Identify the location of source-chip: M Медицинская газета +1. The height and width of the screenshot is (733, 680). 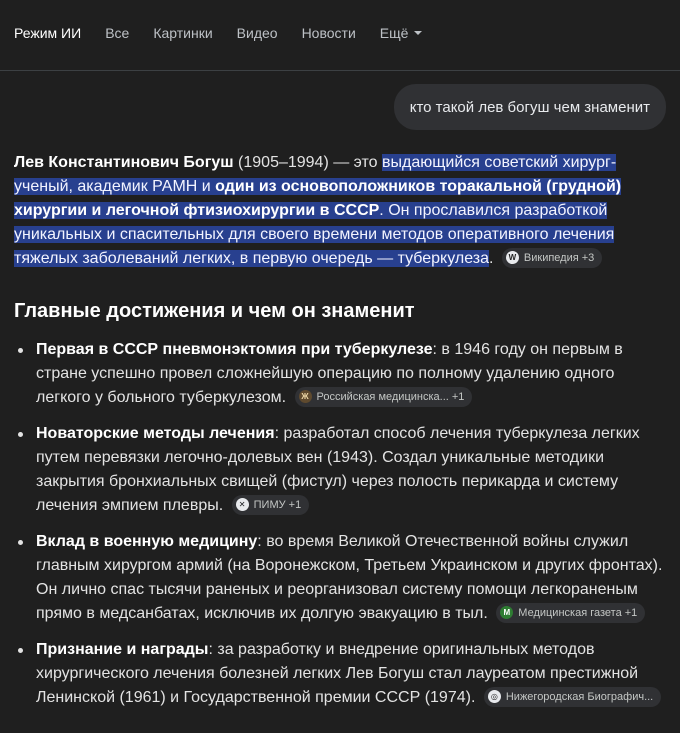
(571, 612).